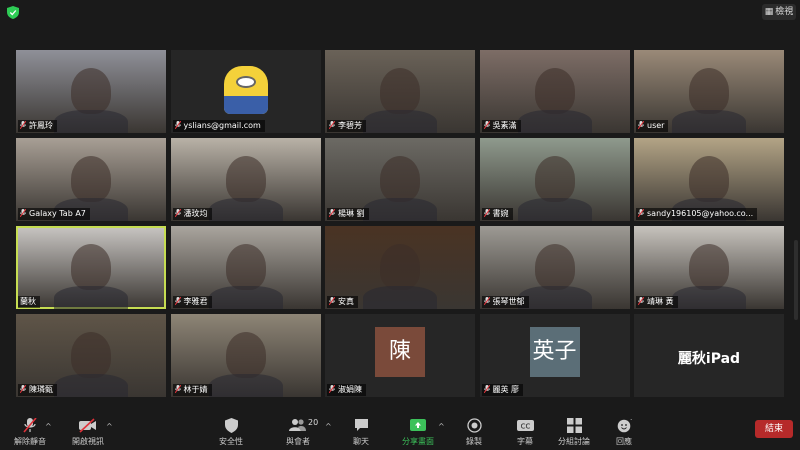 This screenshot has height=450, width=800. I want to click on start-video-button: 開啟視訊, so click(88, 434).